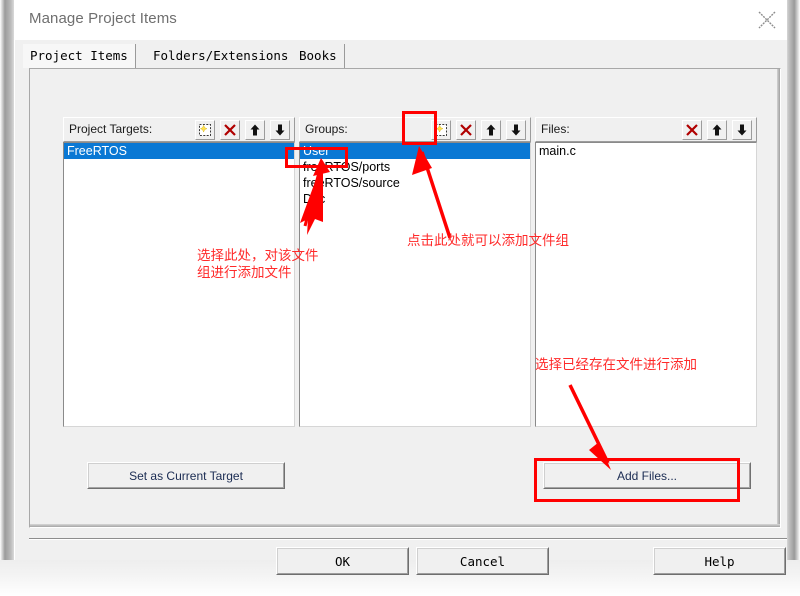 The image size is (800, 596). Describe the element at coordinates (7, 280) in the screenshot. I see `desktop-left-strip` at that location.